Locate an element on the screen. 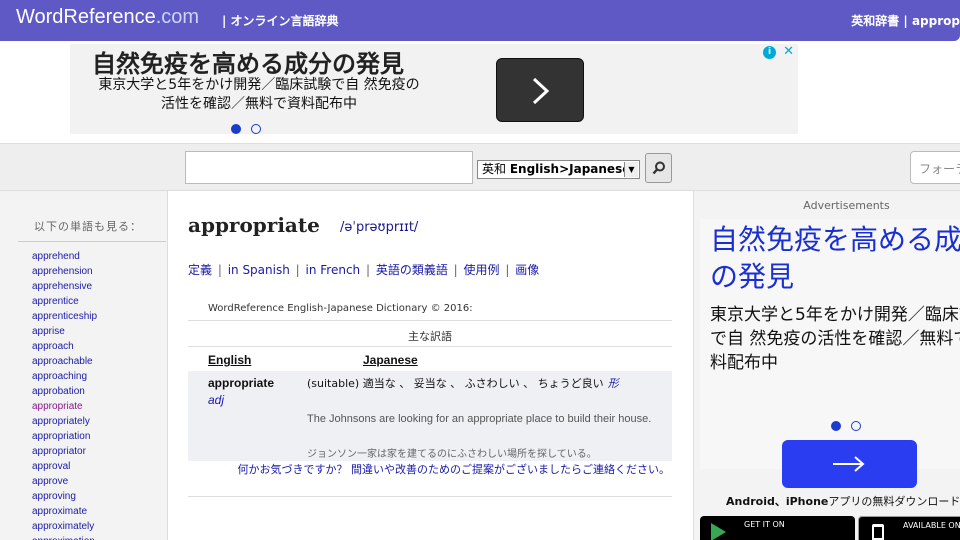  app-store-badge: AVAILABLE ON THE is located at coordinates (909, 528).